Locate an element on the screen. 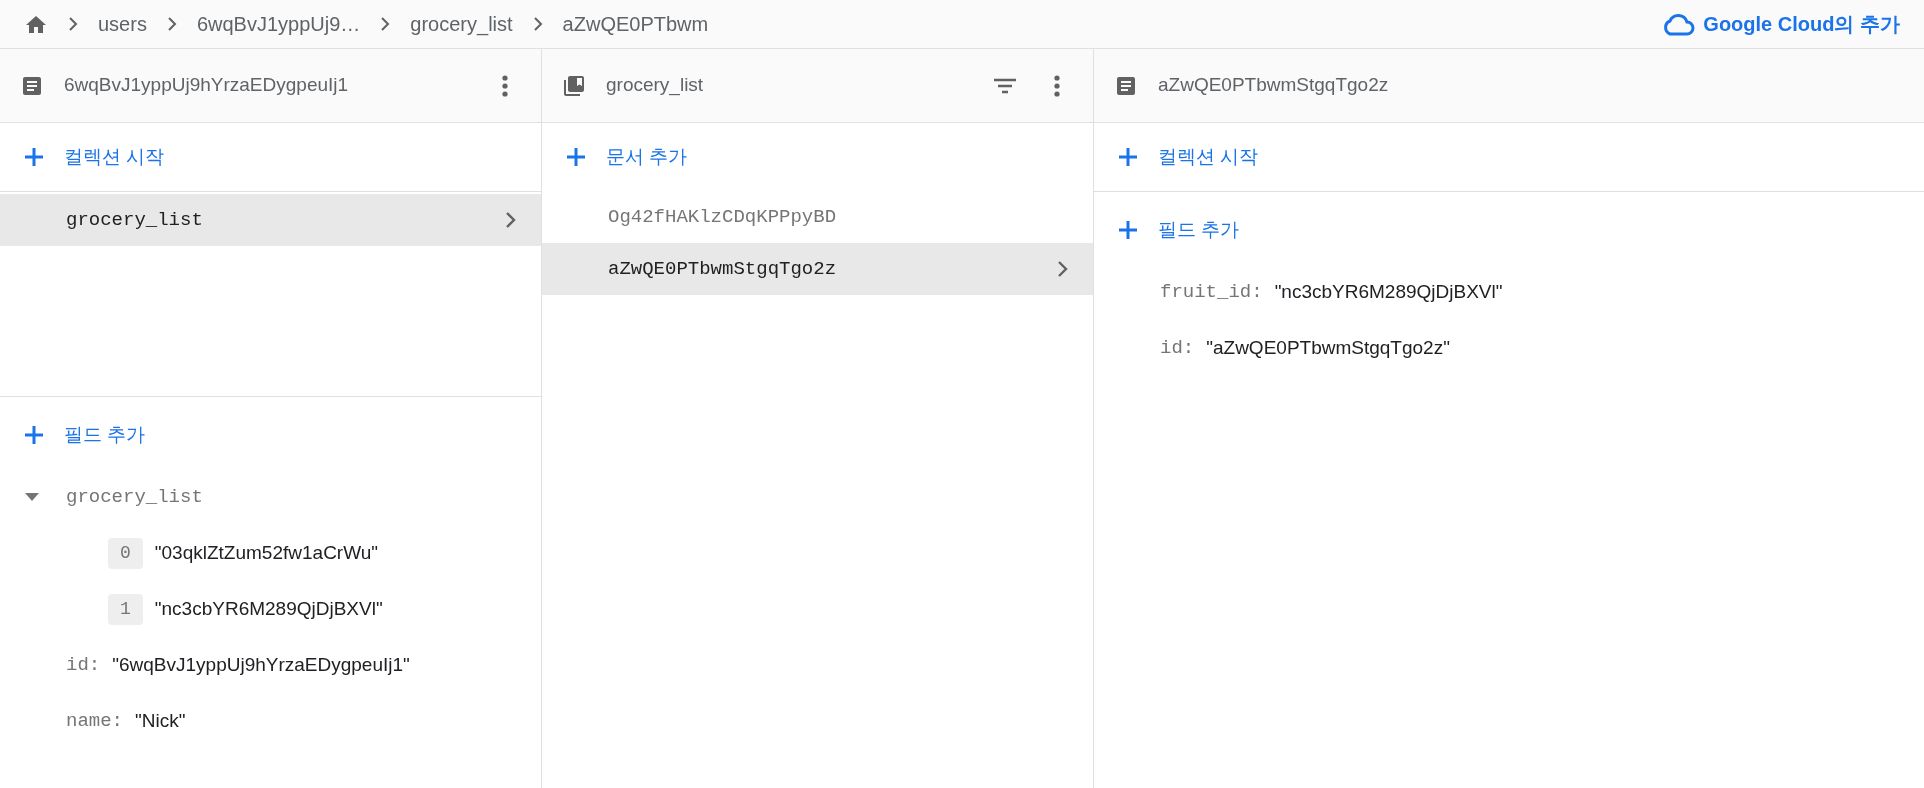  field-value: "aZwQE0PTbwmStgqTgo2z" is located at coordinates (1328, 347).